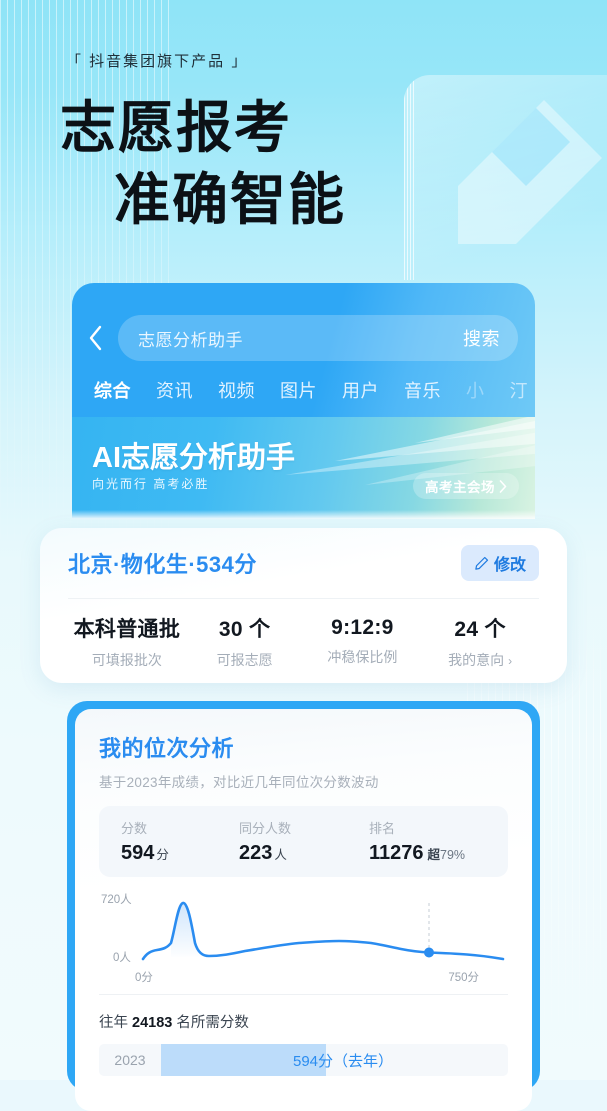  I want to click on profile-stat: 30 个 可报志愿, so click(245, 641).